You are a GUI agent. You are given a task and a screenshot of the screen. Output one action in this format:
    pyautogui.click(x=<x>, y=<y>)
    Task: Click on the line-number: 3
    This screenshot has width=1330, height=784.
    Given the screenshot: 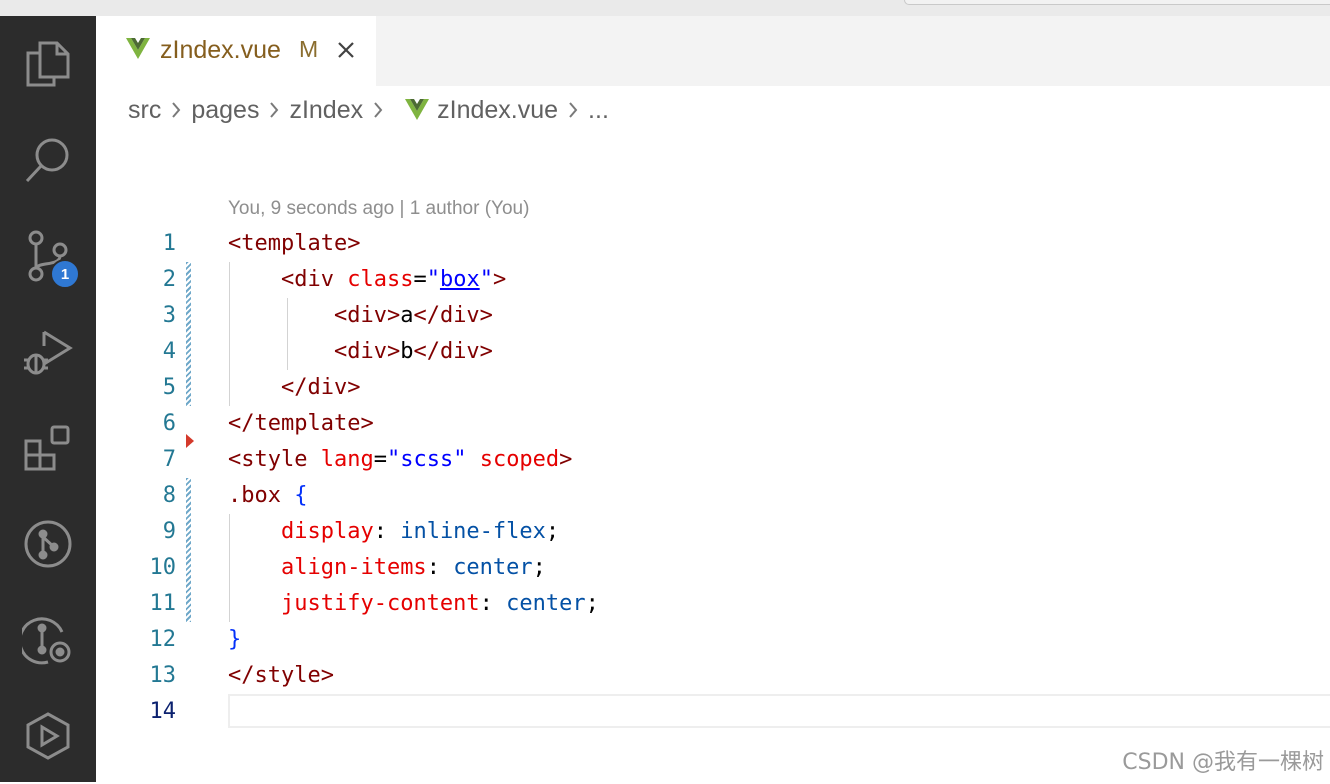 What is the action you would take?
    pyautogui.click(x=169, y=315)
    